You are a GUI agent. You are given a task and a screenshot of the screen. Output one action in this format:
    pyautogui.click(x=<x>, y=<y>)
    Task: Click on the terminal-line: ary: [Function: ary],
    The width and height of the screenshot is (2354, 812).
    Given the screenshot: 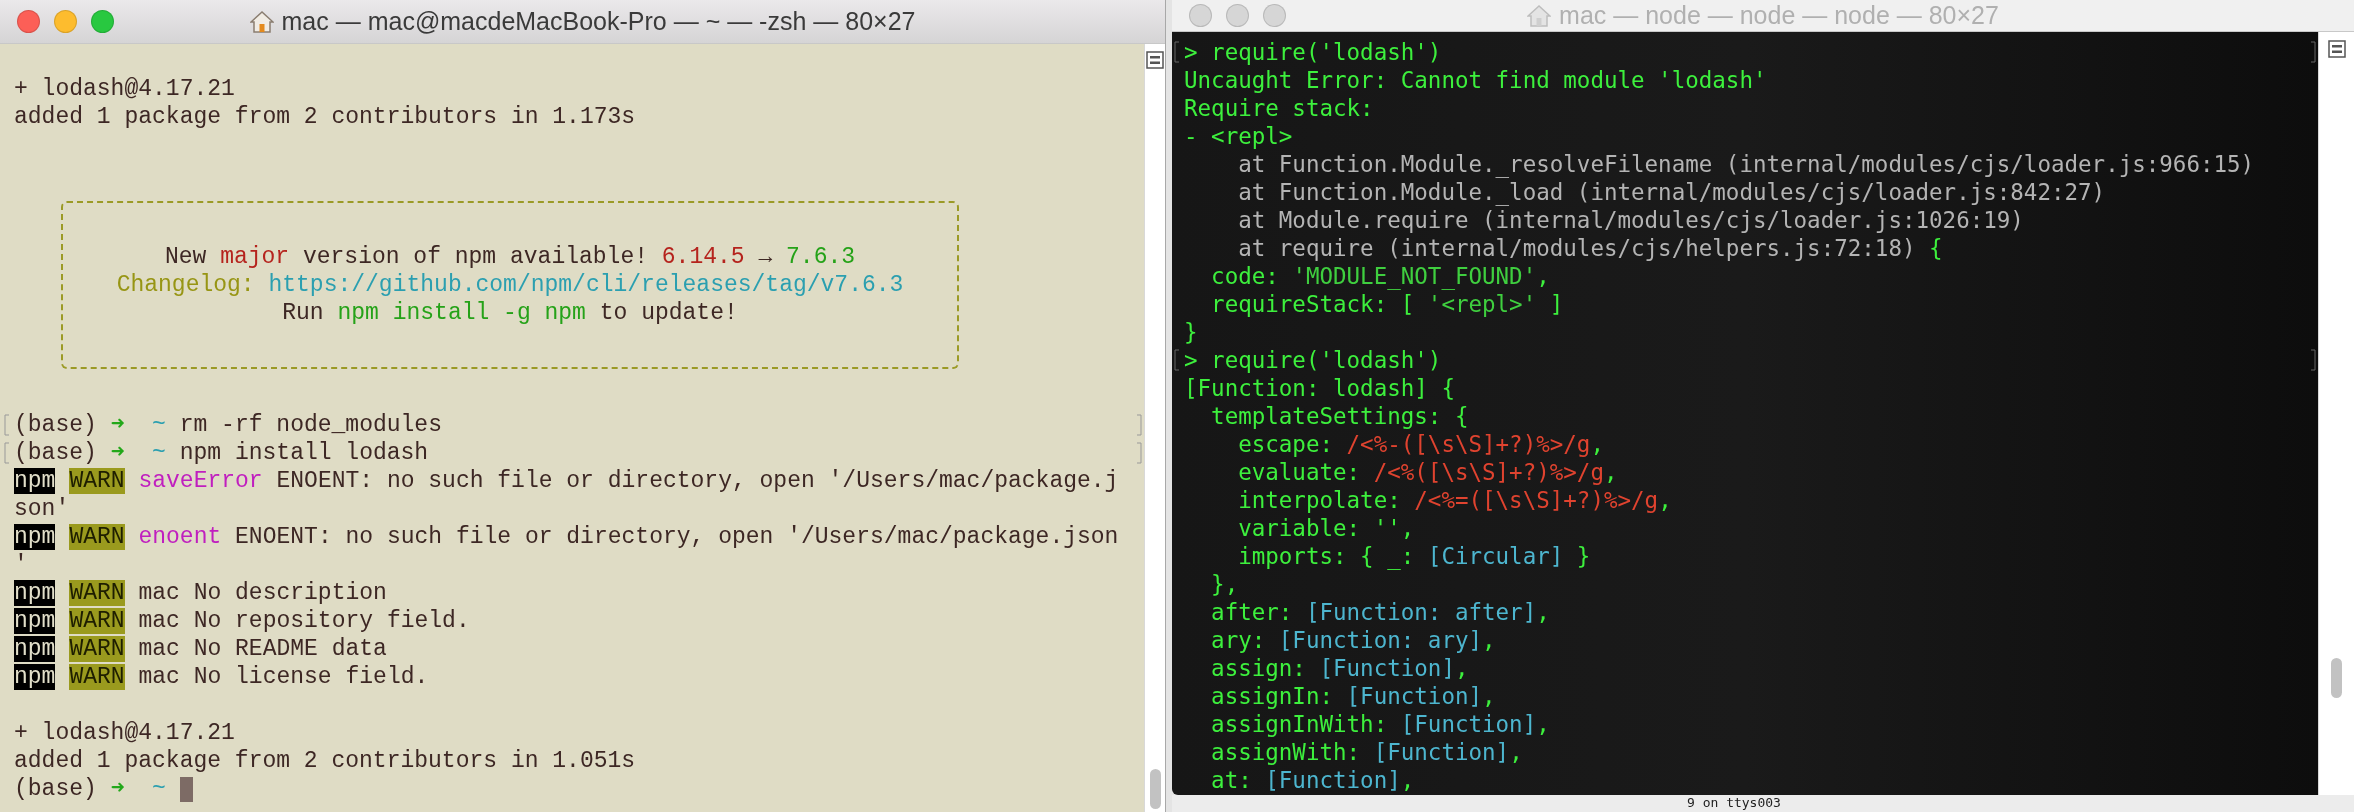 What is the action you would take?
    pyautogui.click(x=1353, y=640)
    